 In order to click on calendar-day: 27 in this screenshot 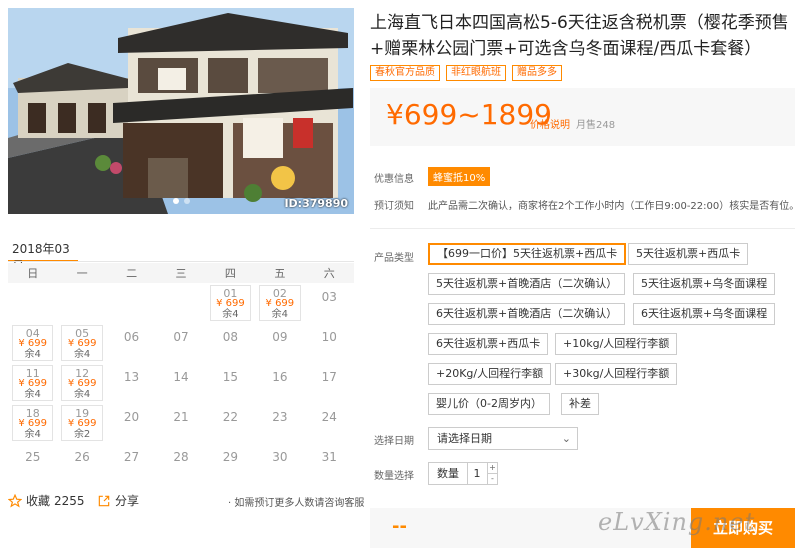, I will do `click(131, 463)`.